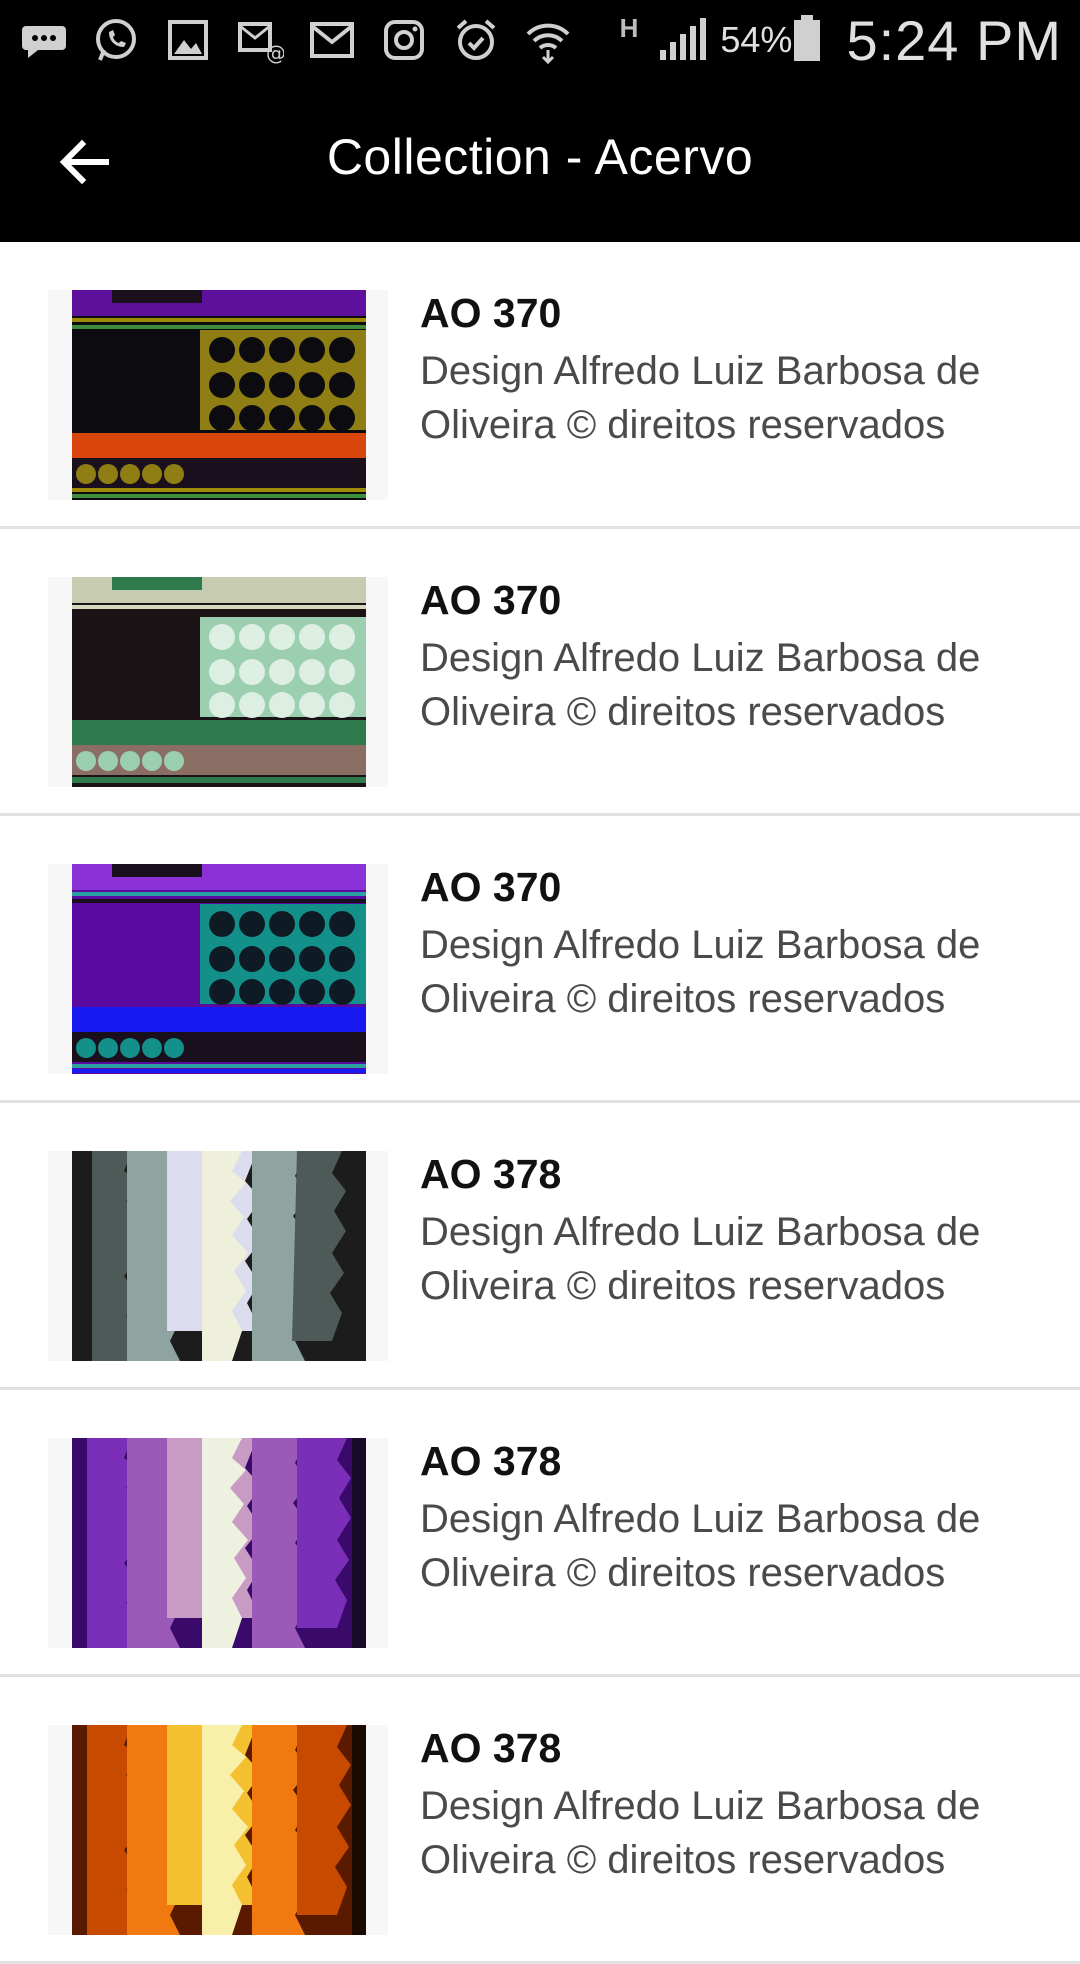 The image size is (1080, 1964). Describe the element at coordinates (44, 40) in the screenshot. I see `messages-icon` at that location.